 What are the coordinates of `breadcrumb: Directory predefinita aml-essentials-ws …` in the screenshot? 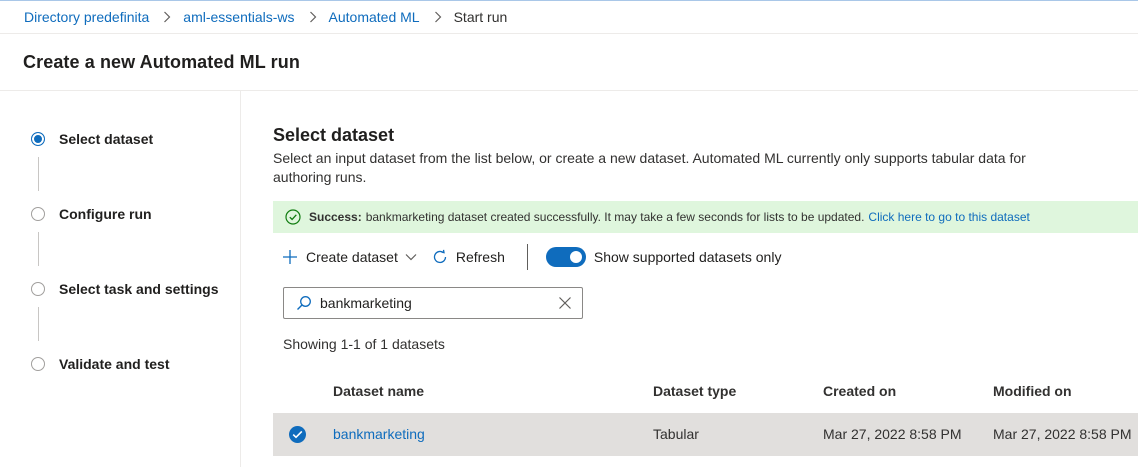 It's located at (569, 17).